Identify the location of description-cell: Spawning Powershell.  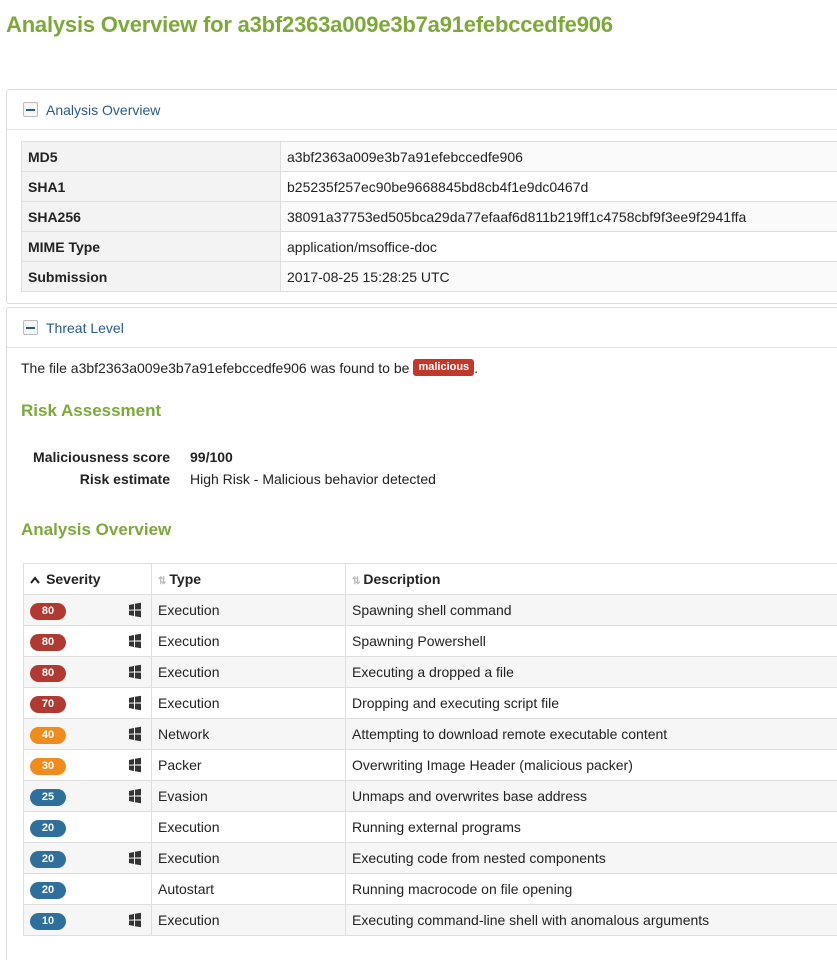
(591, 641).